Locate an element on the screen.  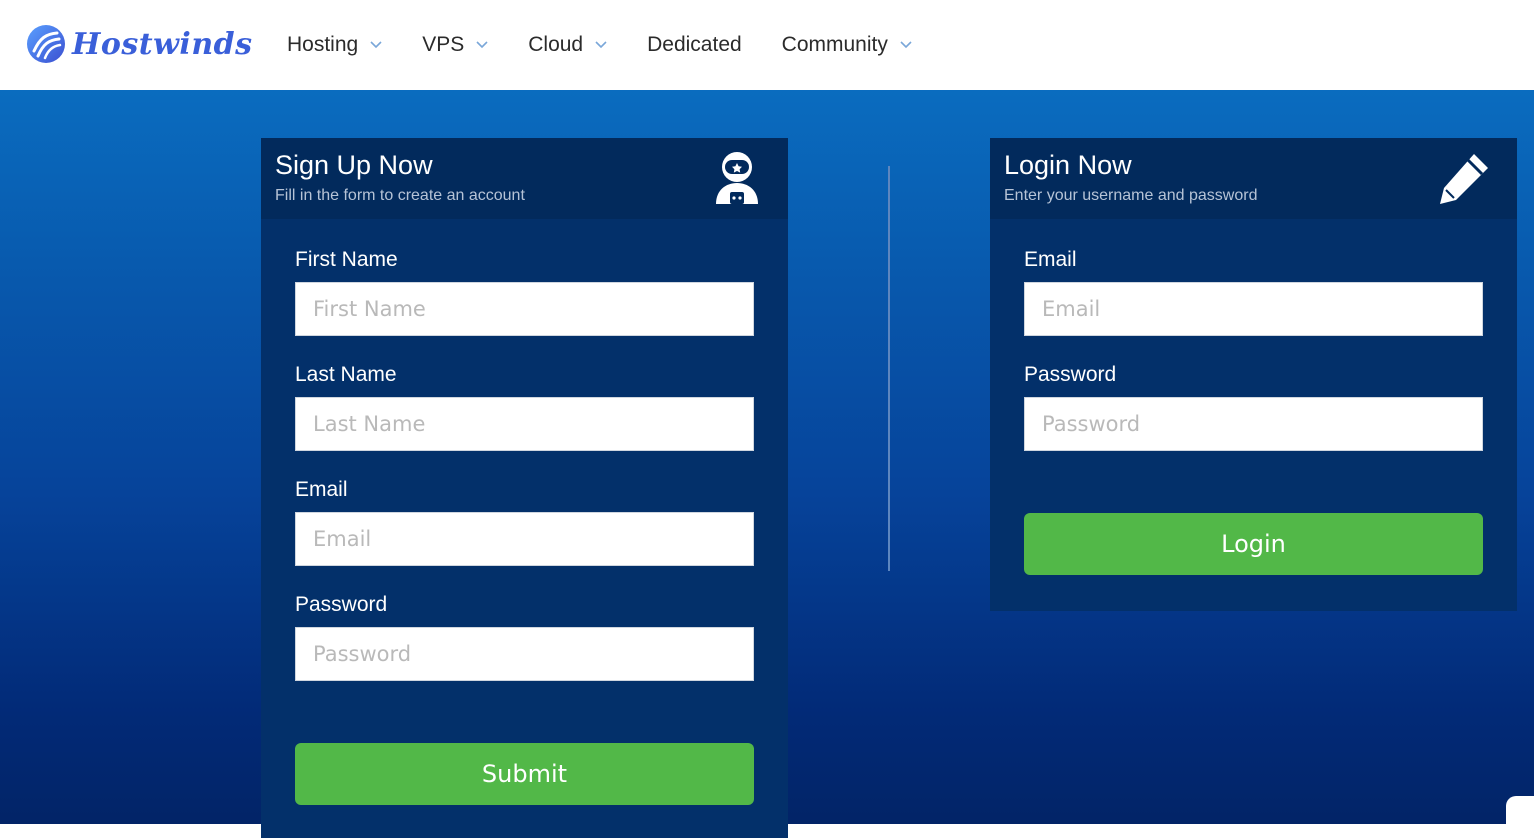
nav-item-community: Community is located at coordinates (847, 45).